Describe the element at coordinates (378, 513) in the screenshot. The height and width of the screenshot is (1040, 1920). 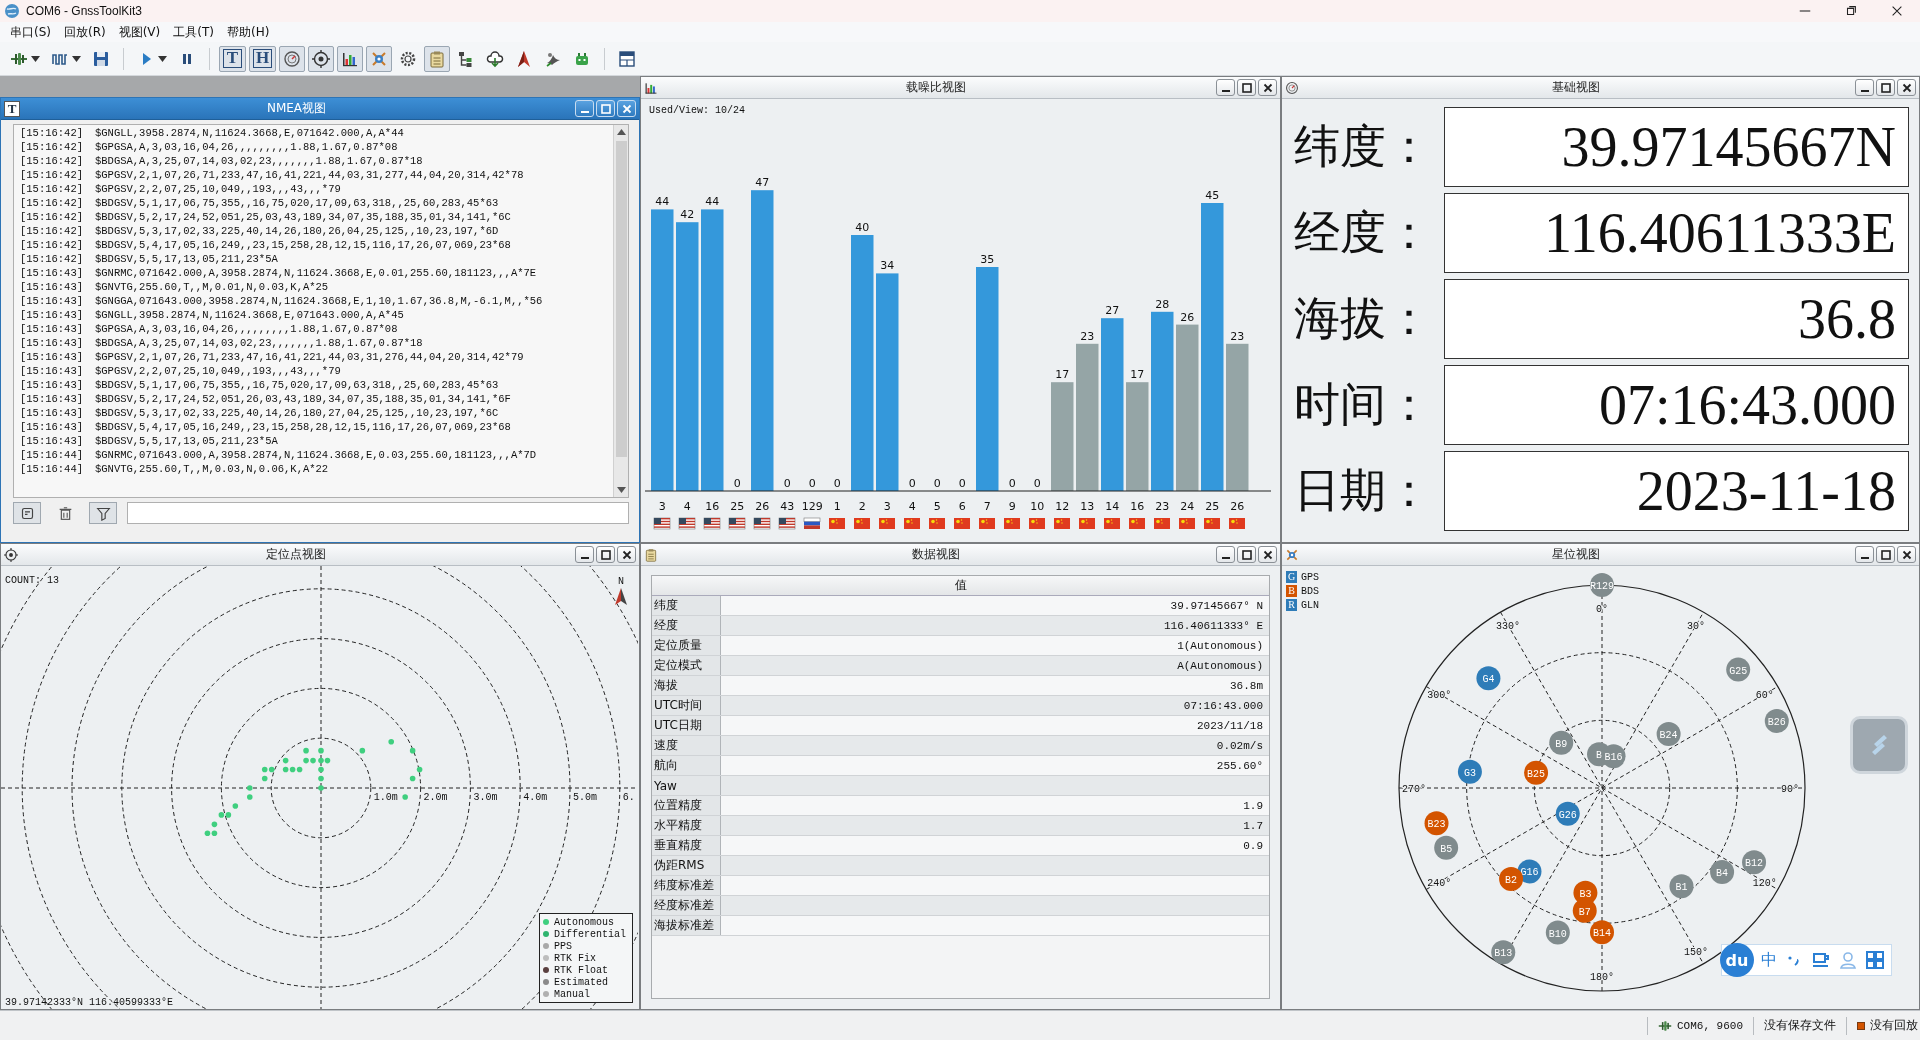
I see `filter-field` at that location.